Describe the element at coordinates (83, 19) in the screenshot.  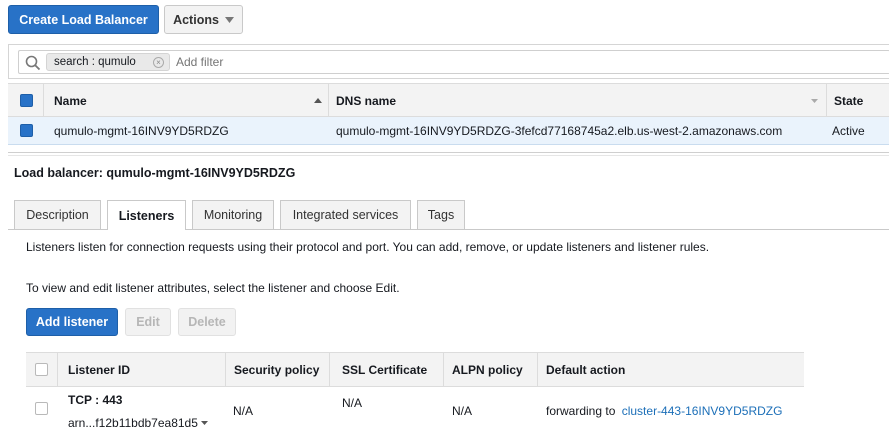
I see `create-load-balancer-button: Create Load Balancer` at that location.